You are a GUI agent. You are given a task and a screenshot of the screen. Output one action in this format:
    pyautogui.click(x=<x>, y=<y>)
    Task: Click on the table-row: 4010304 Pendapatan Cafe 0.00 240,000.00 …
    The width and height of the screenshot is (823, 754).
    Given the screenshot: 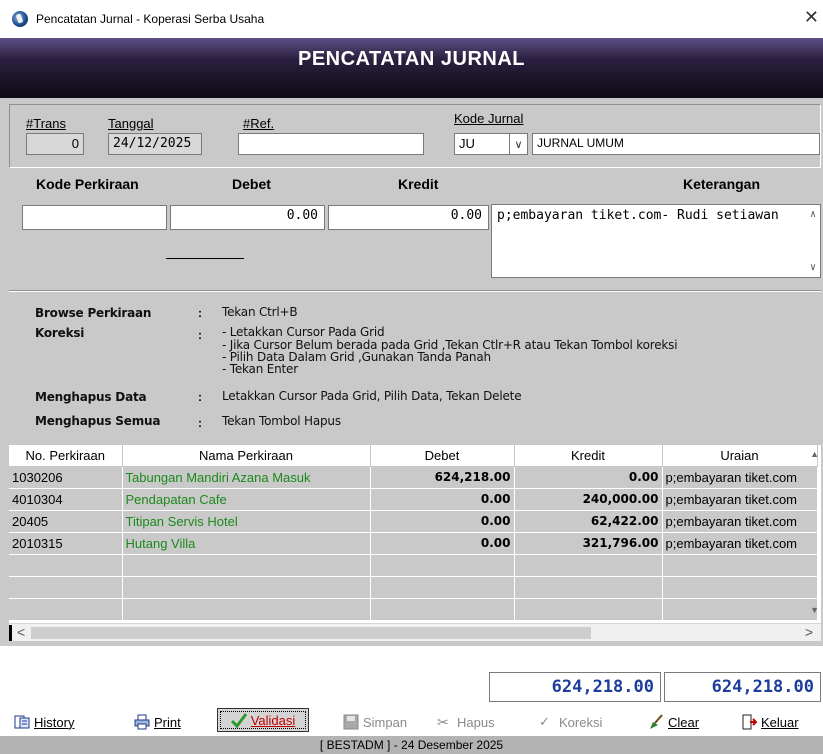 What is the action you would take?
    pyautogui.click(x=413, y=499)
    